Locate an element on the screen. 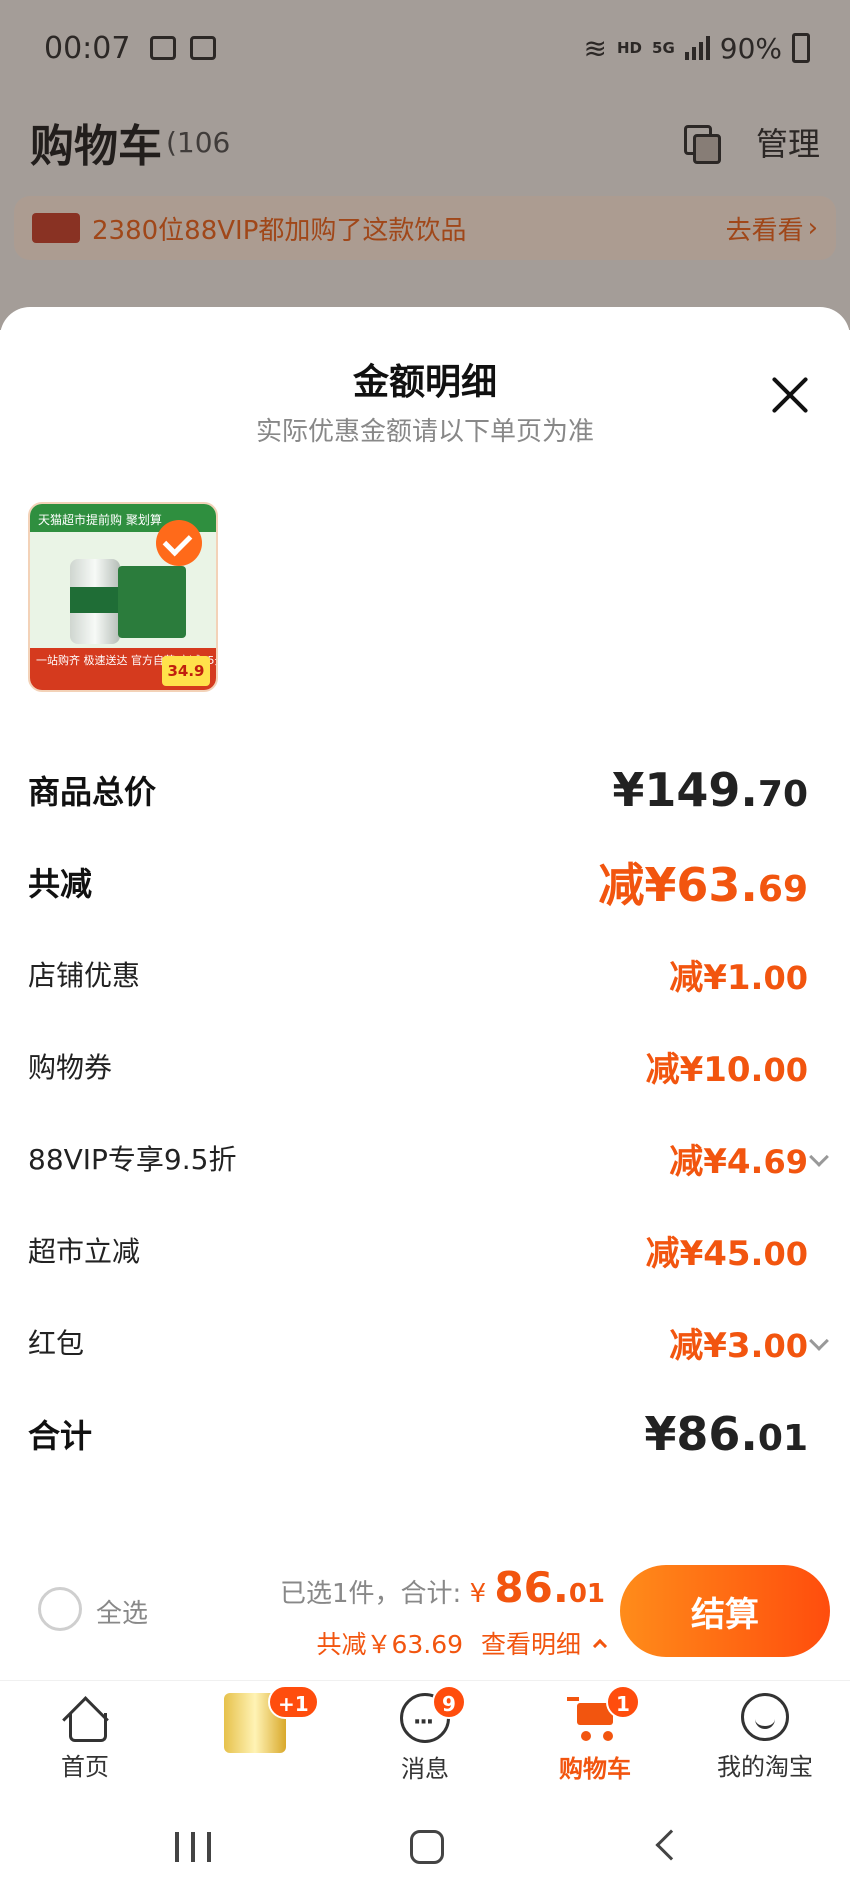 The width and height of the screenshot is (850, 1895). selected-count-label: 已选1件，合计: is located at coordinates (371, 1594).